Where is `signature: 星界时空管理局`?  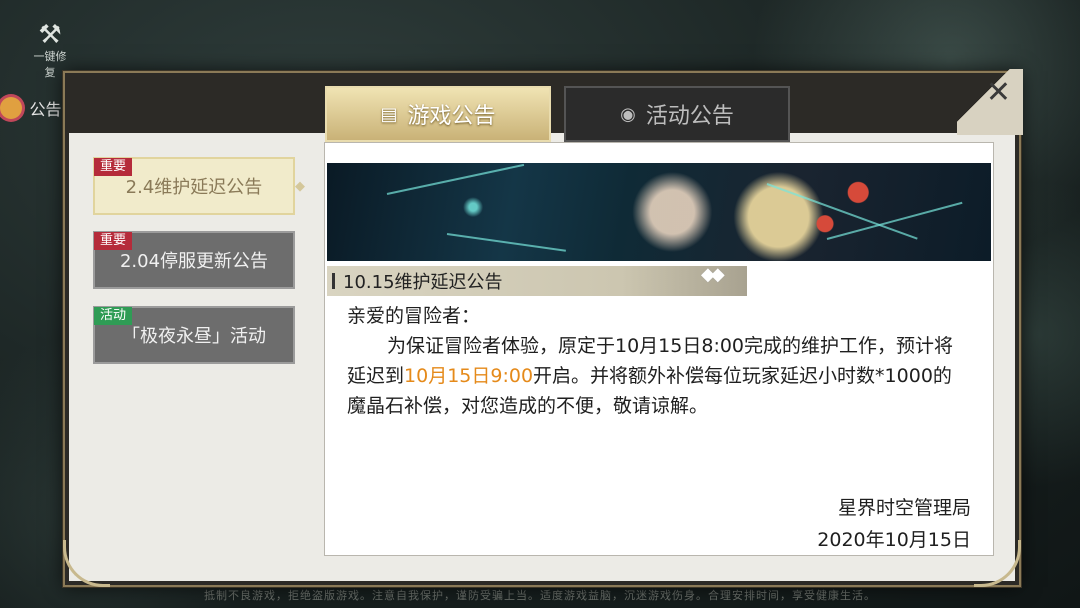
signature: 星界时空管理局 is located at coordinates (904, 508).